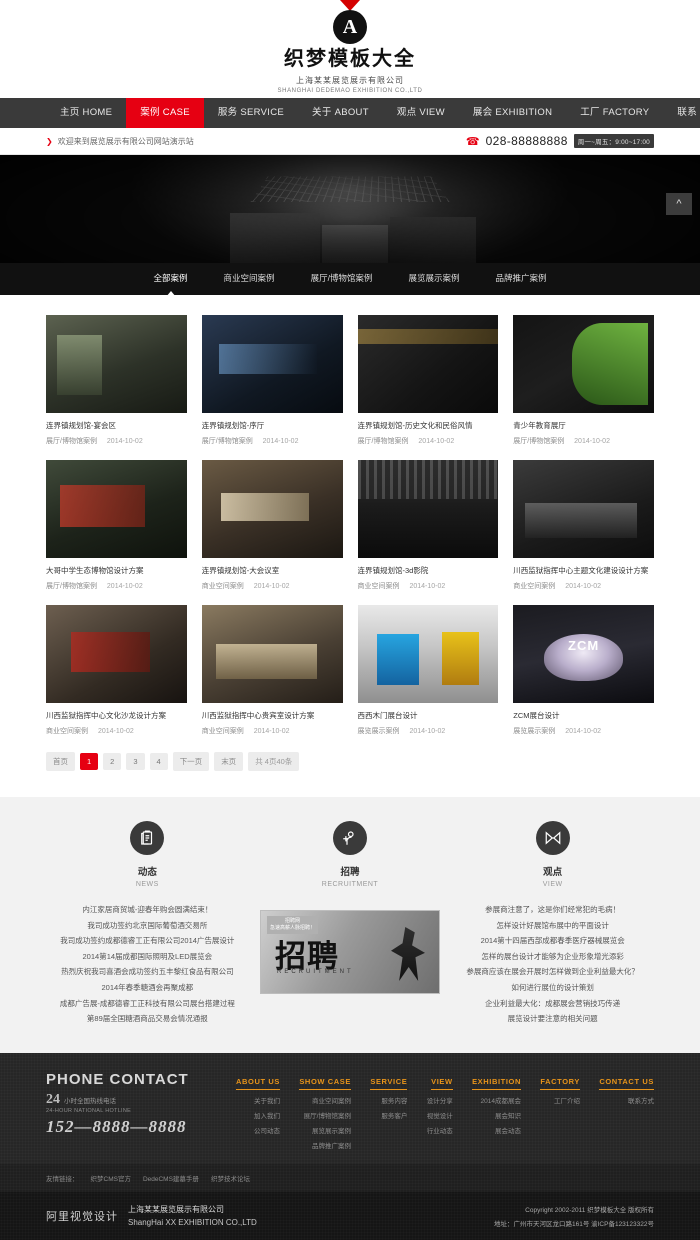  What do you see at coordinates (433, 279) in the screenshot?
I see `category-tab-3: 展览展示案例` at bounding box center [433, 279].